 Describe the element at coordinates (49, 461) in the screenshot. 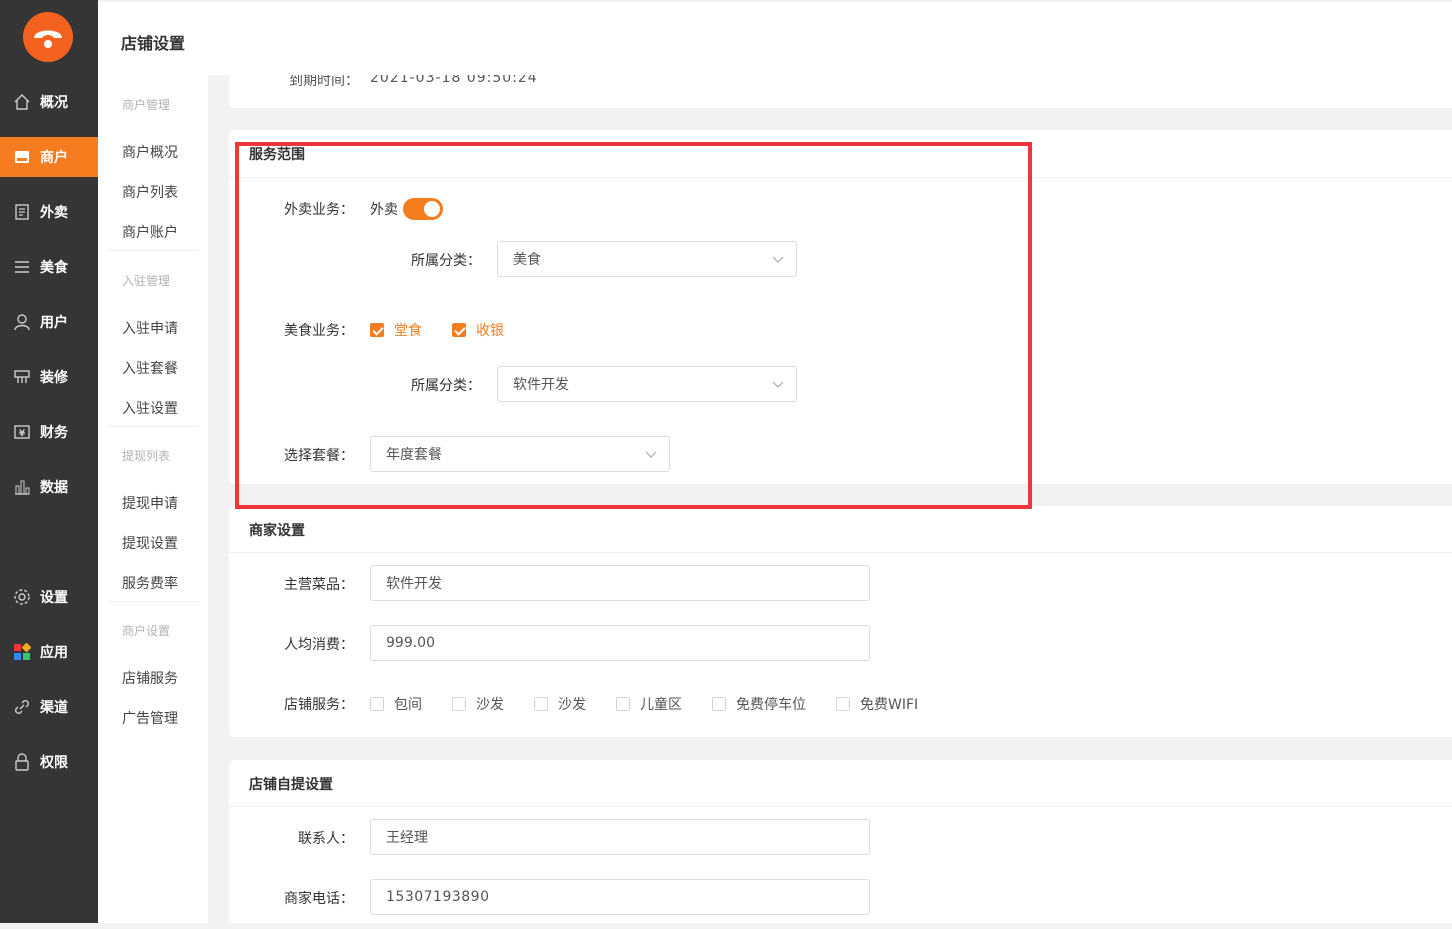

I see `main-sidebar: 概况 商户 外卖 美食 用户 装修 ¥ 财务 数据 设置 应用 渠道 权限` at that location.